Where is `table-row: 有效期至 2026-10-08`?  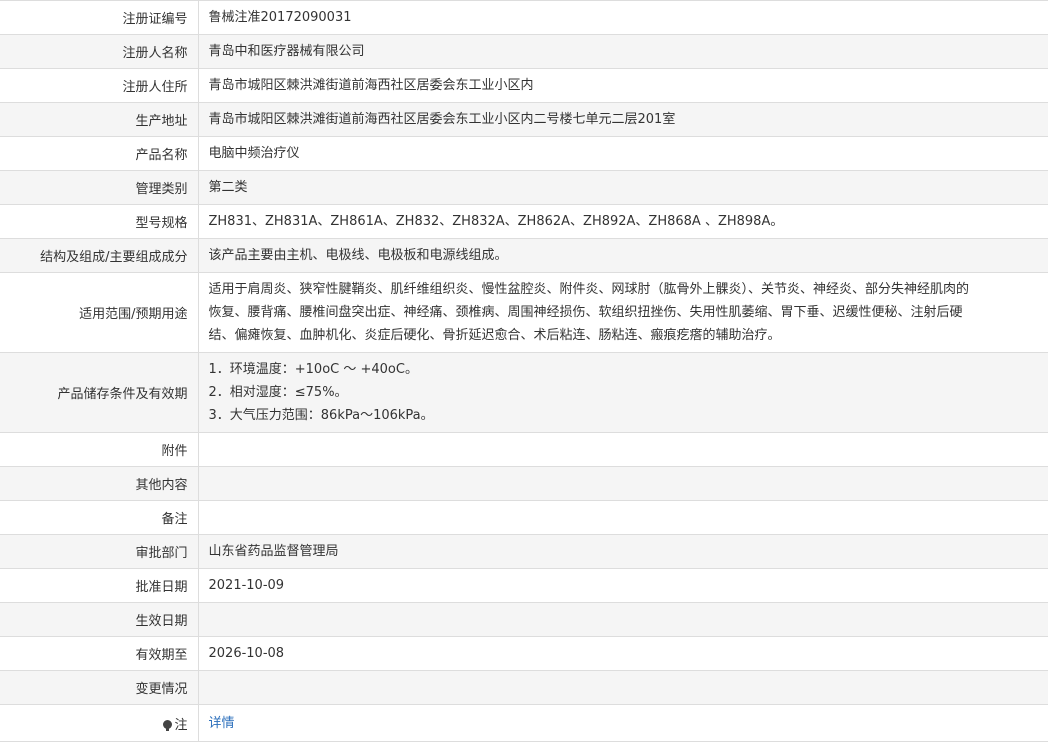
table-row: 有效期至 2026-10-08 is located at coordinates (524, 653).